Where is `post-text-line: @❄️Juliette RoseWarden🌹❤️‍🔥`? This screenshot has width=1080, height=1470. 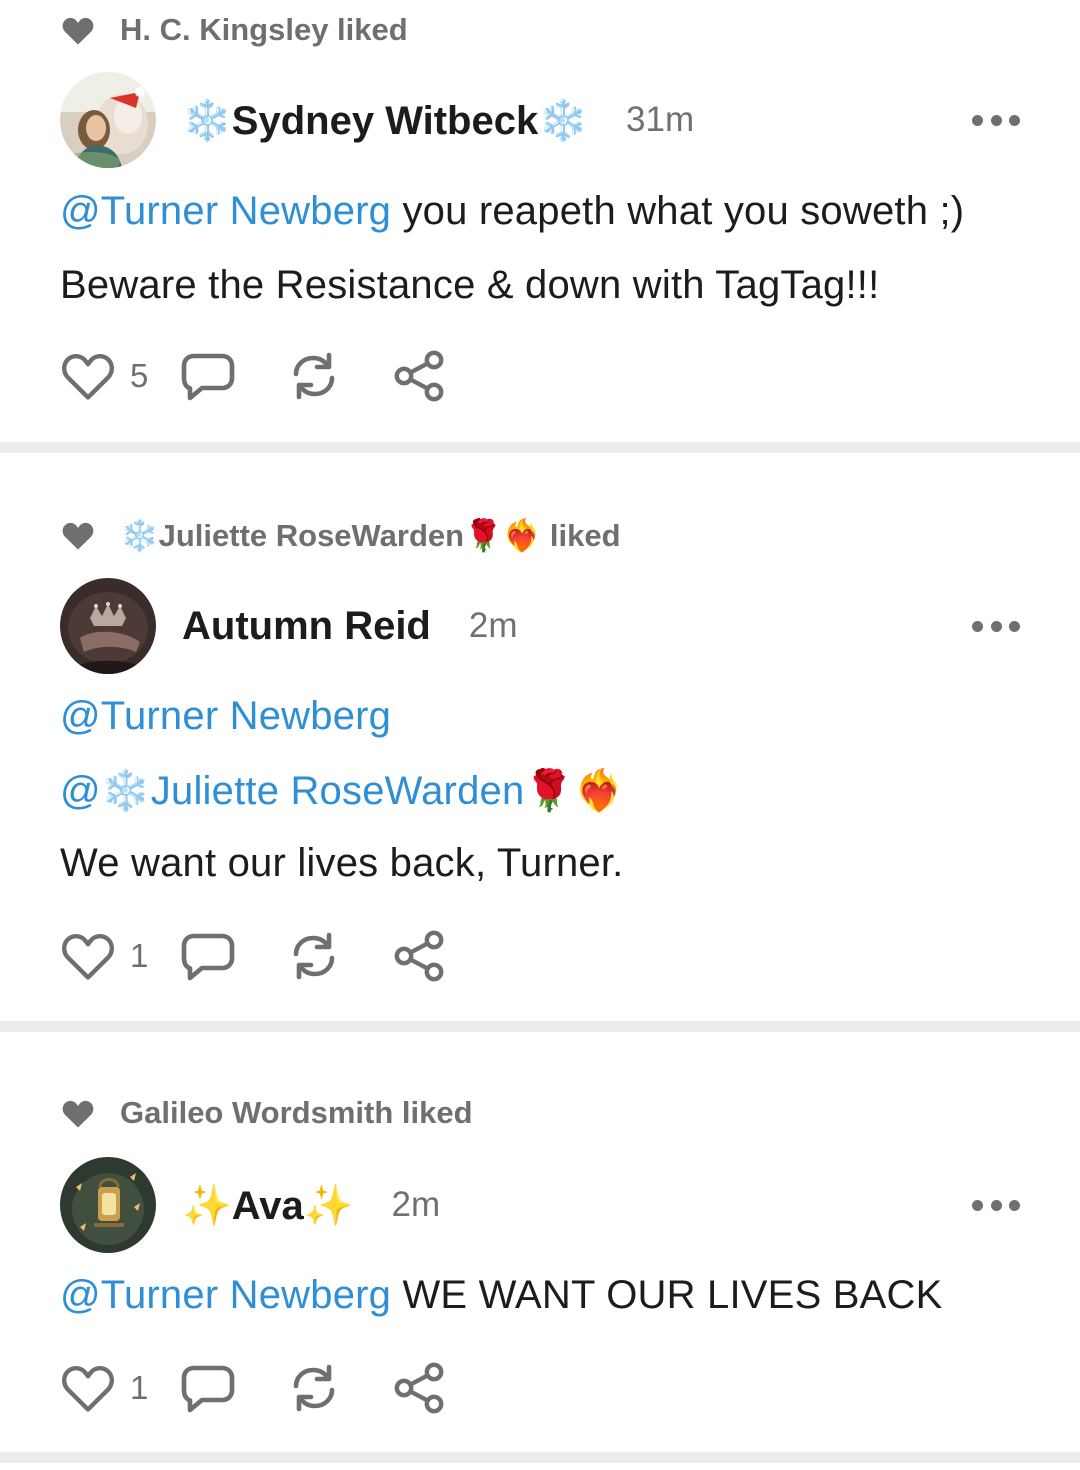 post-text-line: @❄️Juliette RoseWarden🌹❤️‍🔥 is located at coordinates (342, 790).